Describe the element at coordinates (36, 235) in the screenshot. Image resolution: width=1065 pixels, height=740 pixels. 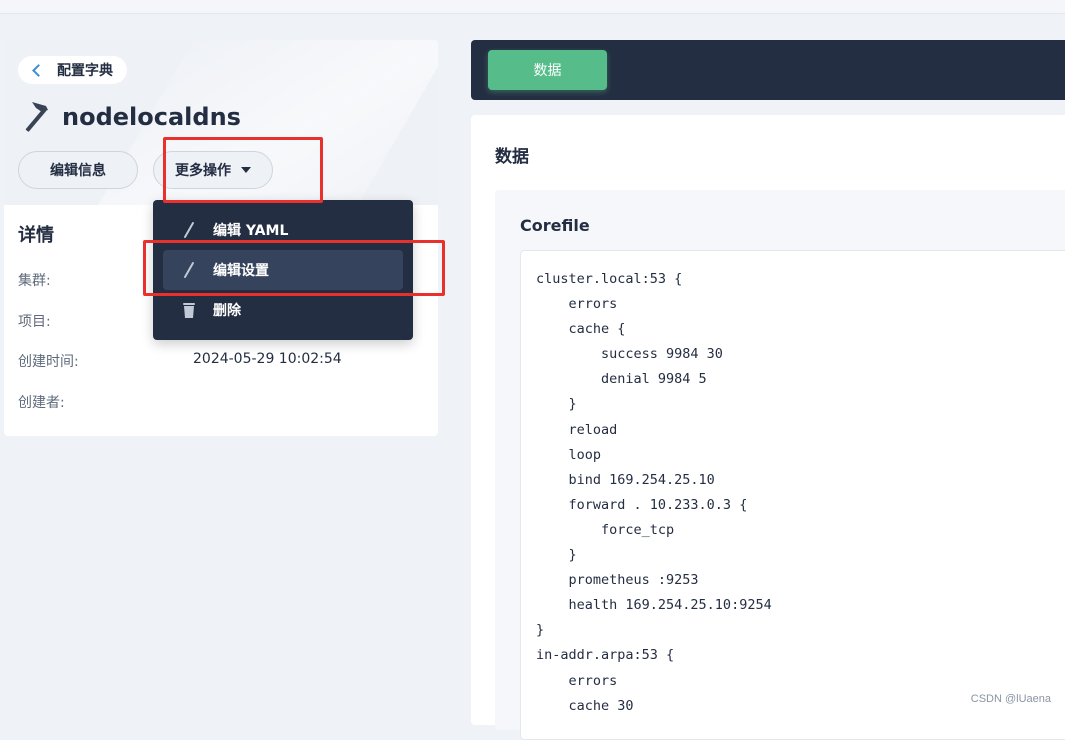
I see `details-title: 详情` at that location.